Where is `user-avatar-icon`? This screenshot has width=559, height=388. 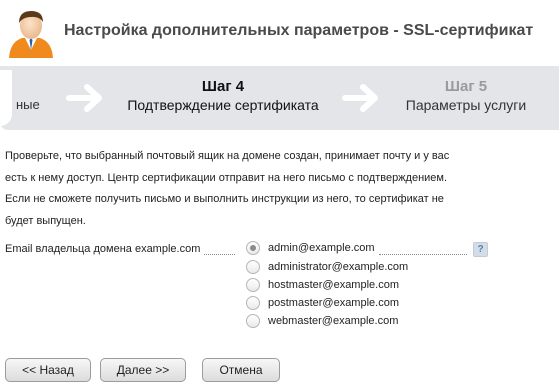 user-avatar-icon is located at coordinates (31, 34).